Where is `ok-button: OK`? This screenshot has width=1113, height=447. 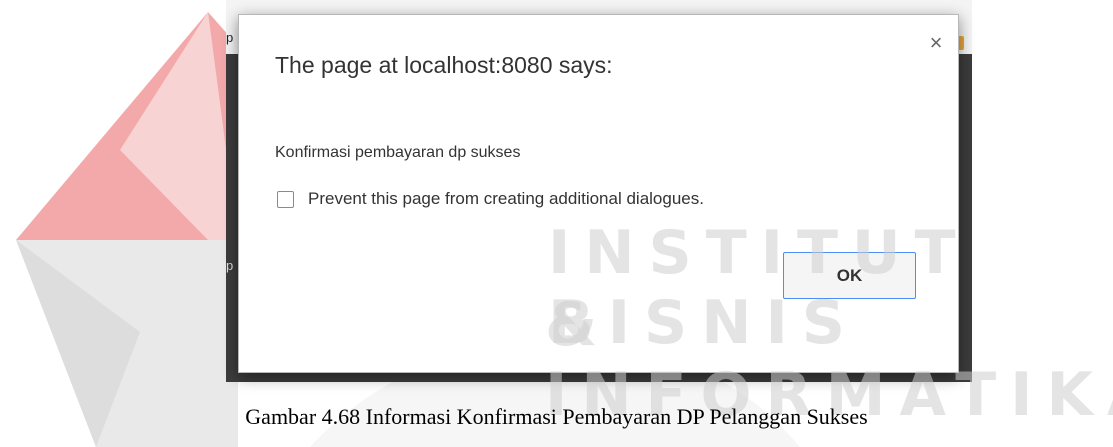 ok-button: OK is located at coordinates (849, 275).